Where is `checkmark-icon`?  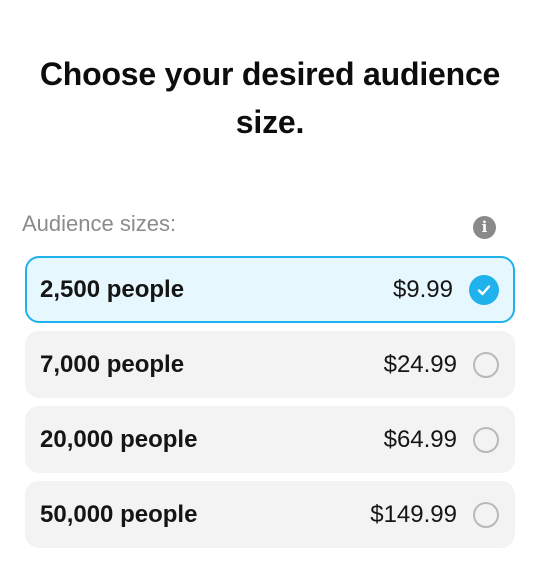 checkmark-icon is located at coordinates (484, 289).